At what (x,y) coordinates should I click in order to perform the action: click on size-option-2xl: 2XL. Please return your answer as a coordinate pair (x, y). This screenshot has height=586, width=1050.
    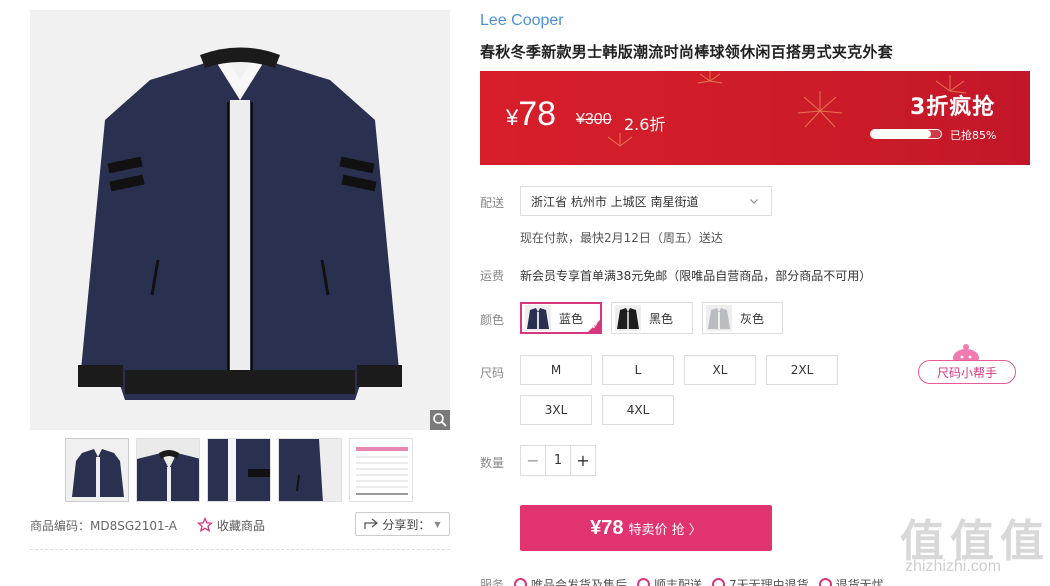
    Looking at the image, I should click on (802, 370).